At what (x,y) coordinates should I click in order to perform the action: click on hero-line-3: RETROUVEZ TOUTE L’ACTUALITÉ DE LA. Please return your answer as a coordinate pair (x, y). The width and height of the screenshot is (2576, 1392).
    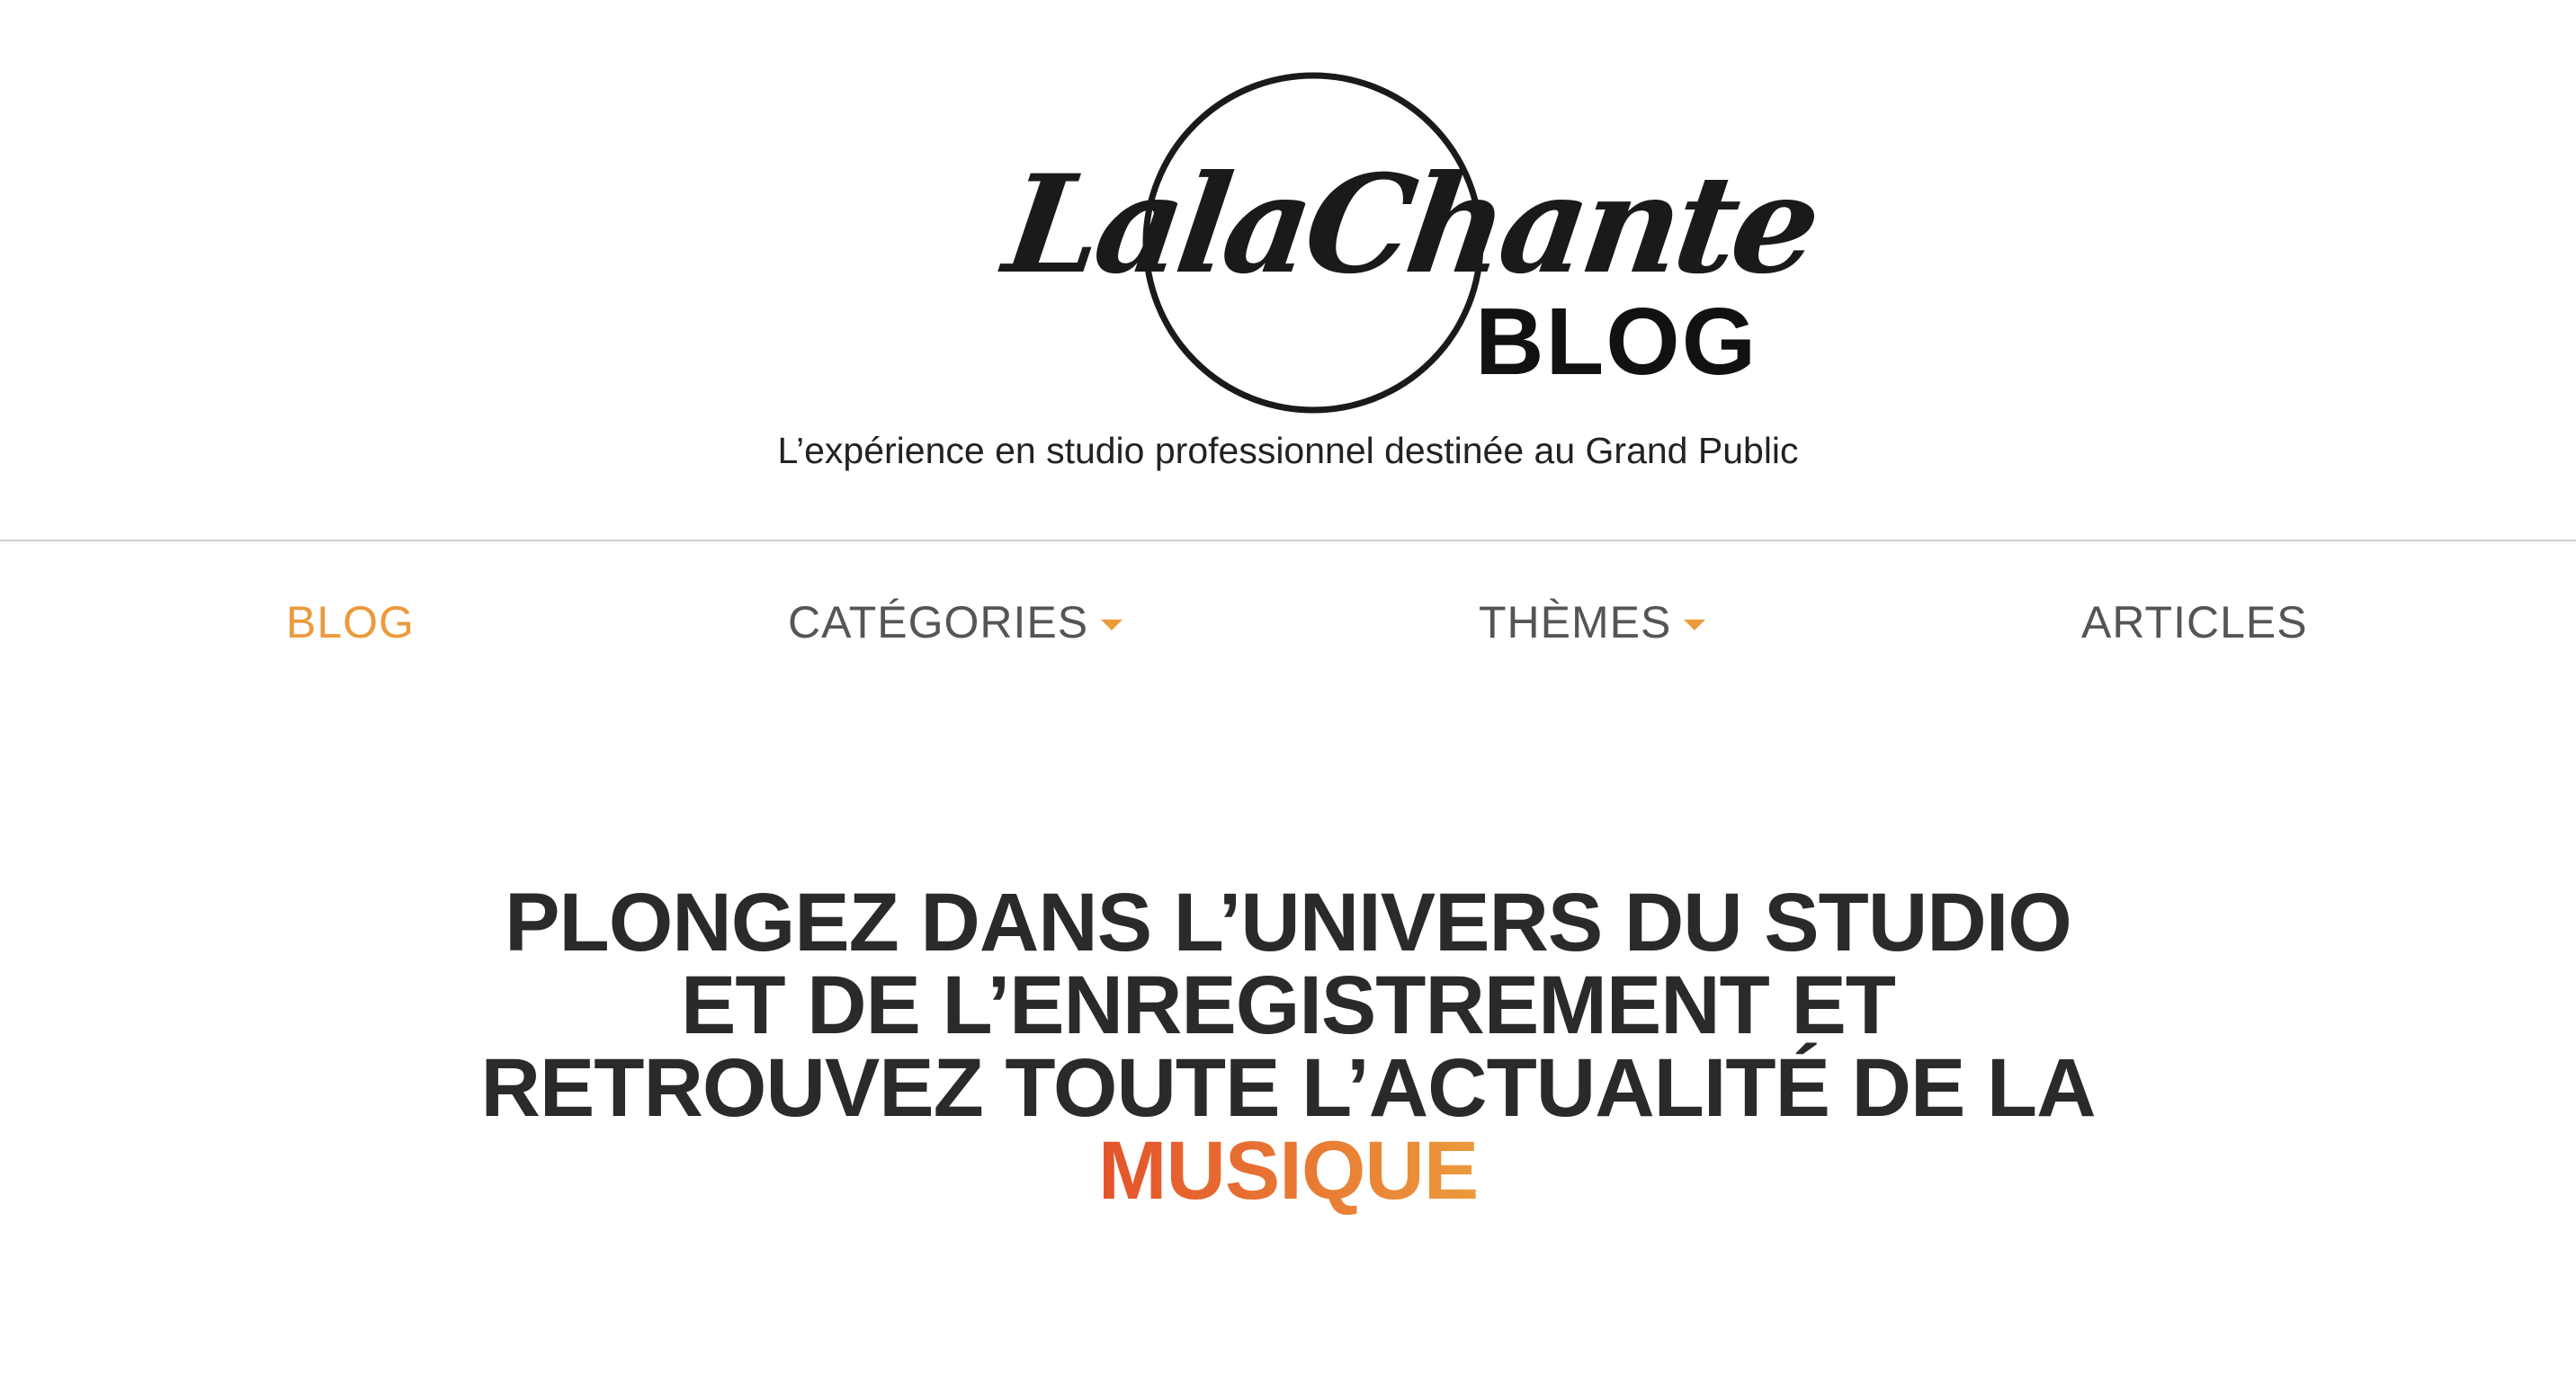
    Looking at the image, I should click on (1288, 1088).